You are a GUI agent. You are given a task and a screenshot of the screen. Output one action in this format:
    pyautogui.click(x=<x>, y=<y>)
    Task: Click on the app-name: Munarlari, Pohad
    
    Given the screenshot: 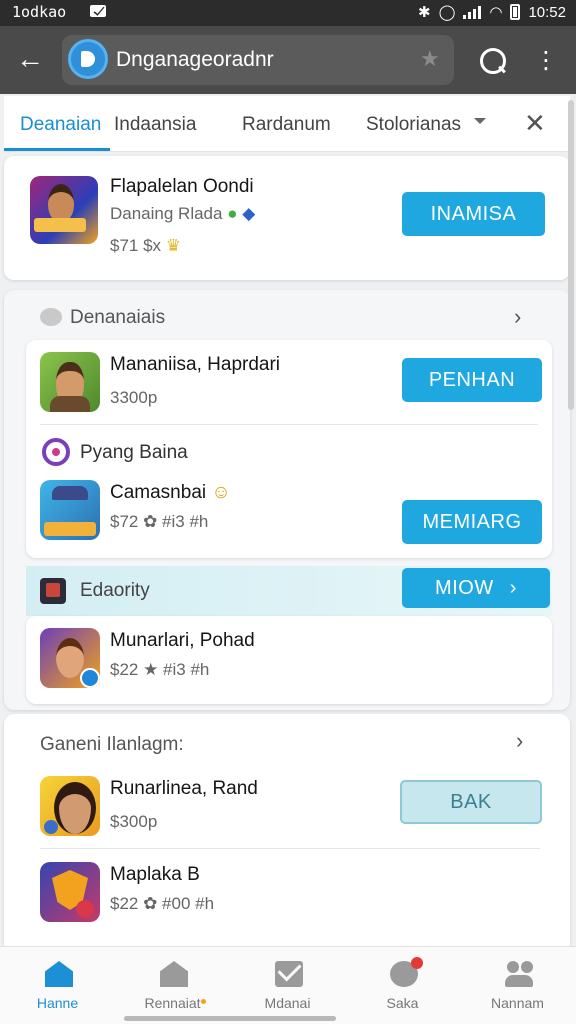 What is the action you would take?
    pyautogui.click(x=182, y=640)
    